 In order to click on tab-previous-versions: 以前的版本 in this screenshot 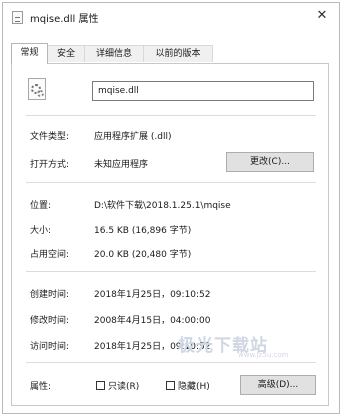, I will do `click(178, 53)`.